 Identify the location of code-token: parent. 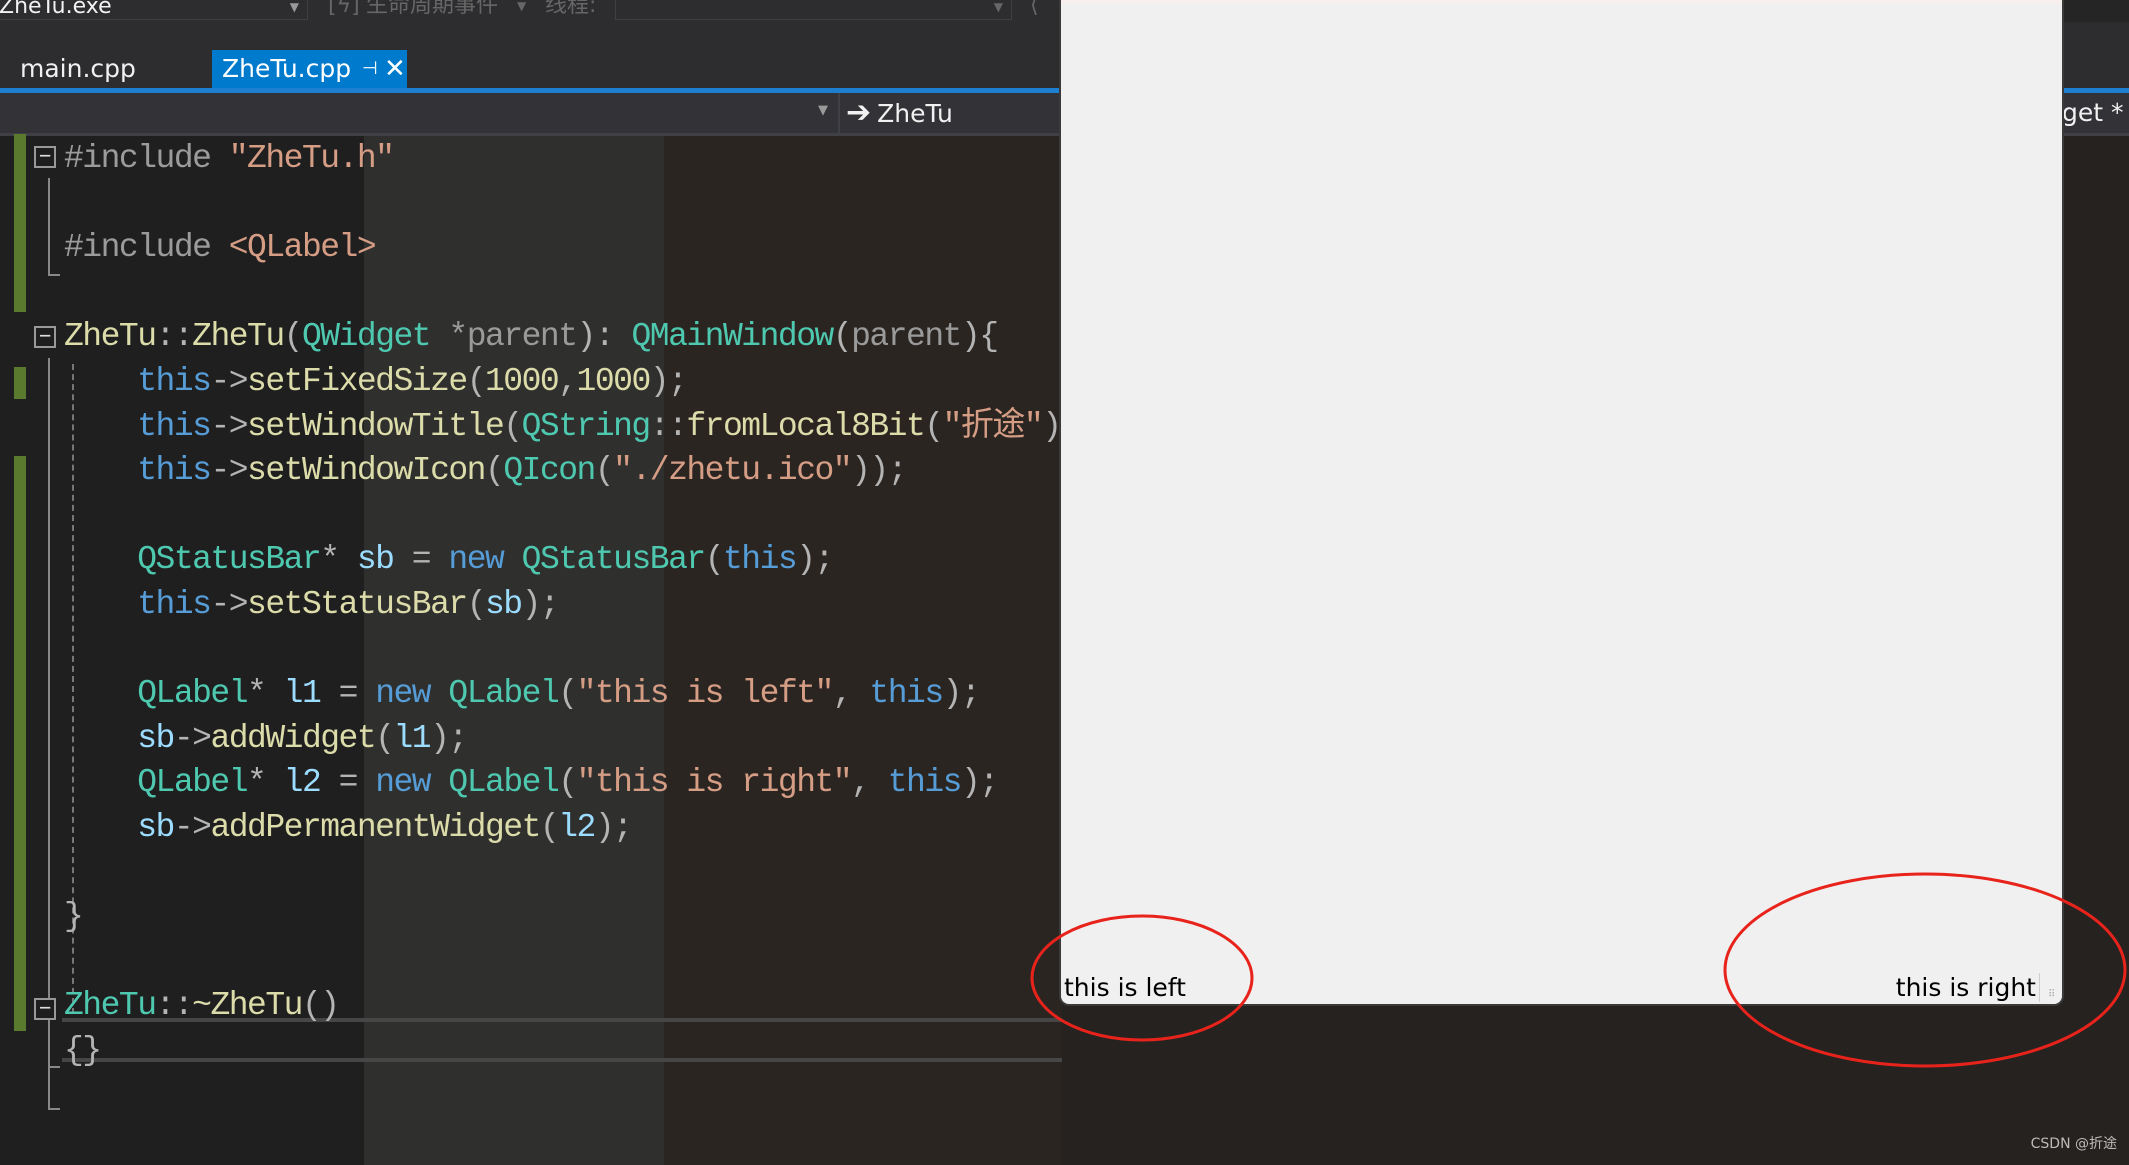
(906, 337).